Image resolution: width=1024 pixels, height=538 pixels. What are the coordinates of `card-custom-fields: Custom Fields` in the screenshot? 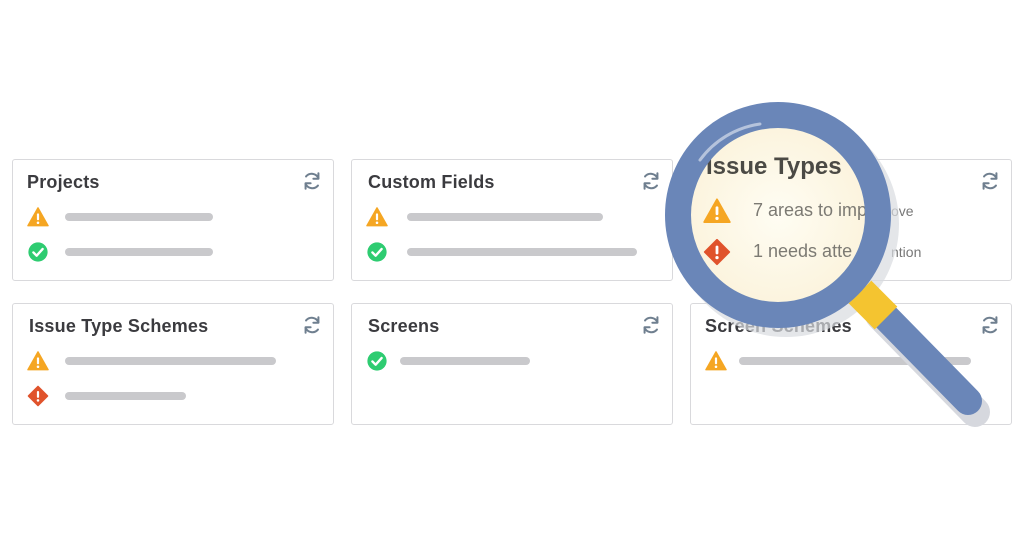 It's located at (512, 220).